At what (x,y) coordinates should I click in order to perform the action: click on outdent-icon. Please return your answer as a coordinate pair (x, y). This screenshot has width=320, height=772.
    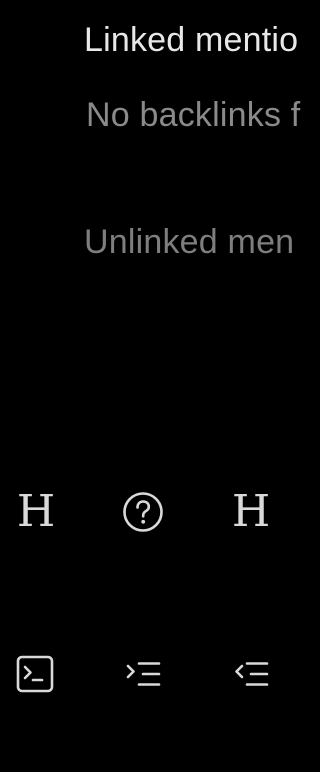
    Looking at the image, I should click on (251, 674).